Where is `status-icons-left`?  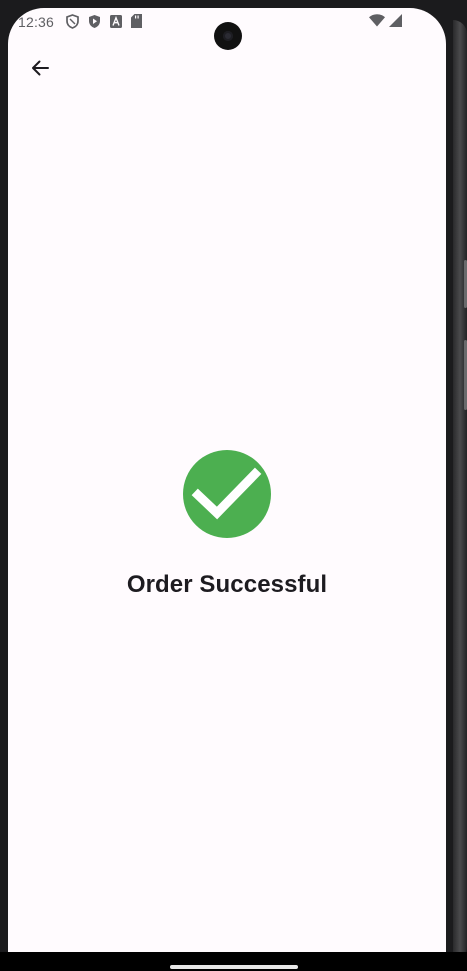
status-icons-left is located at coordinates (104, 21).